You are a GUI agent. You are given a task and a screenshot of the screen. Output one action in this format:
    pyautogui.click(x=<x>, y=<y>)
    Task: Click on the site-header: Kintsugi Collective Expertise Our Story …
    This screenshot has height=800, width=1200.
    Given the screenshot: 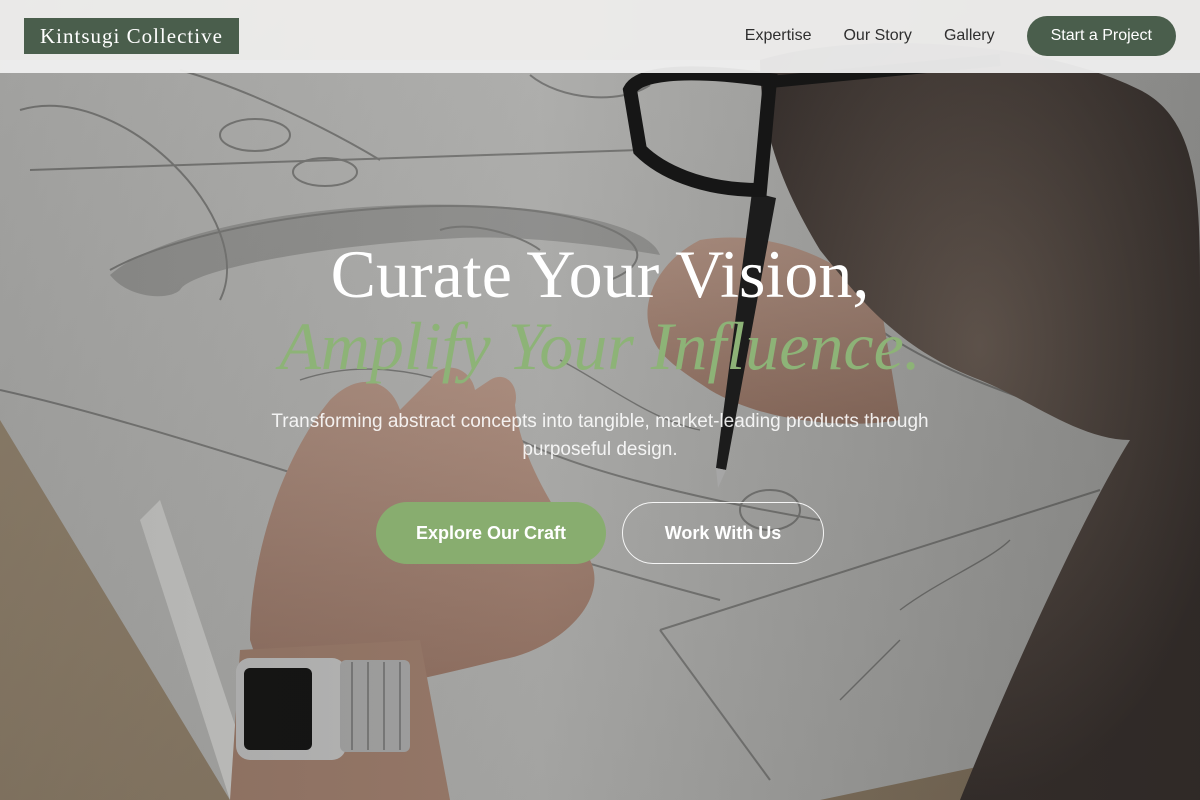 What is the action you would take?
    pyautogui.click(x=600, y=36)
    